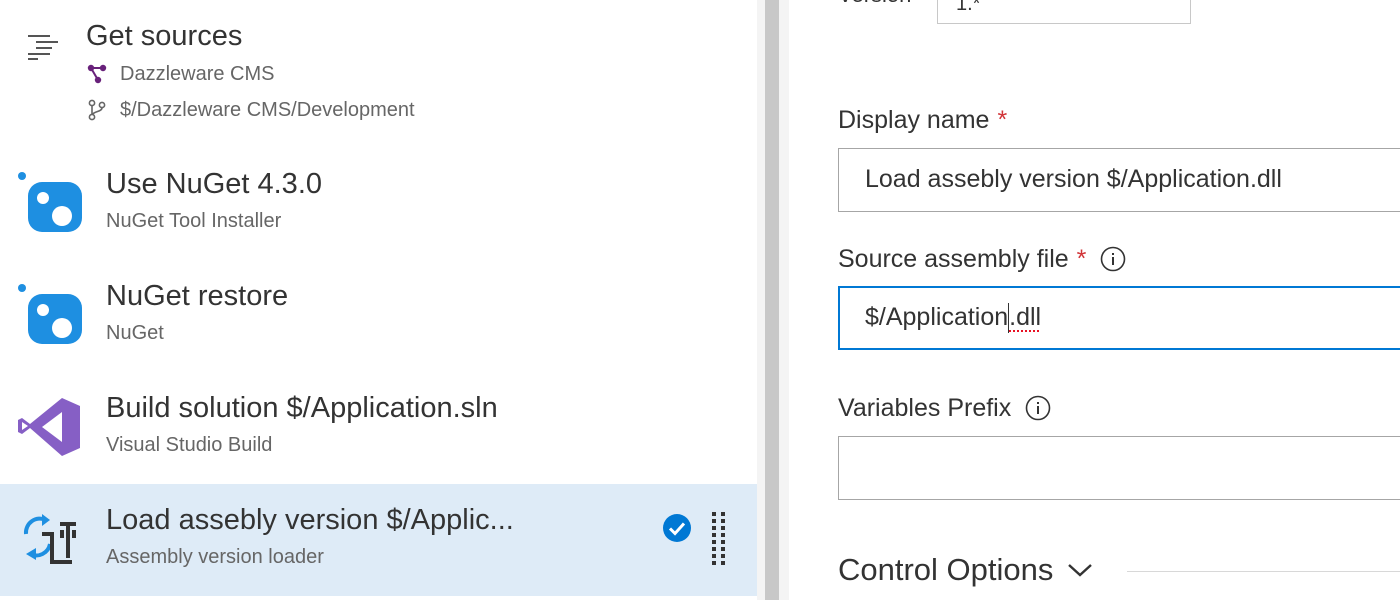 This screenshot has height=600, width=1400. I want to click on assembly-loader-icon, so click(49, 539).